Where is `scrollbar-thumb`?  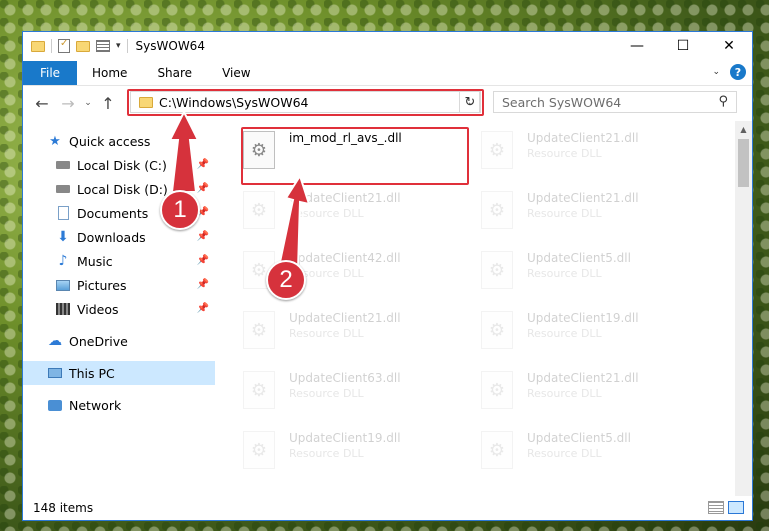 scrollbar-thumb is located at coordinates (743, 163).